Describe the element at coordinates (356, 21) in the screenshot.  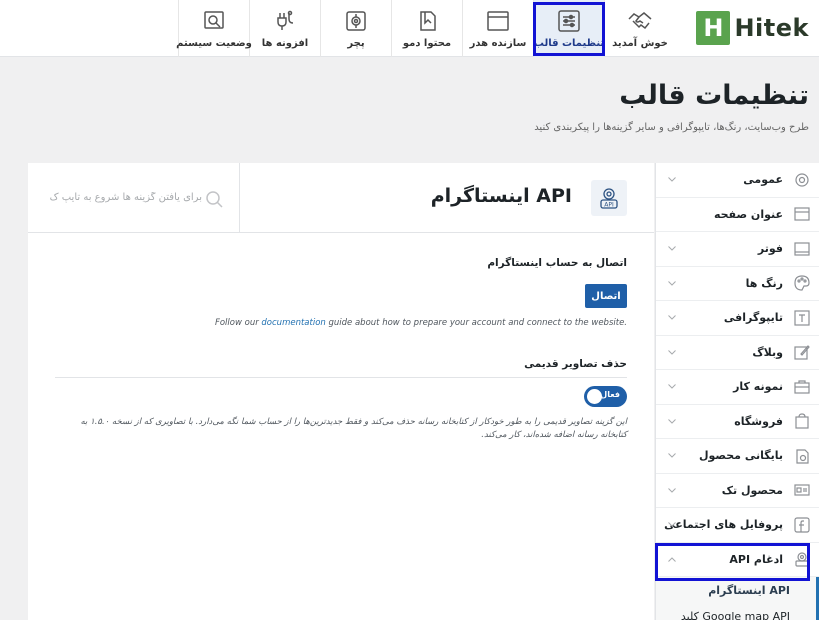
I see `patch-icon` at that location.